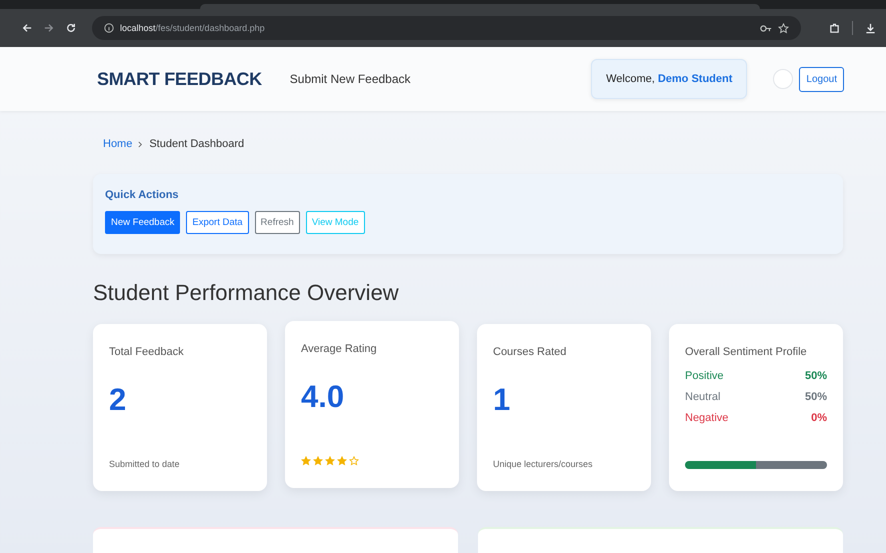 This screenshot has height=553, width=886. What do you see at coordinates (870, 28) in the screenshot?
I see `download-icon` at bounding box center [870, 28].